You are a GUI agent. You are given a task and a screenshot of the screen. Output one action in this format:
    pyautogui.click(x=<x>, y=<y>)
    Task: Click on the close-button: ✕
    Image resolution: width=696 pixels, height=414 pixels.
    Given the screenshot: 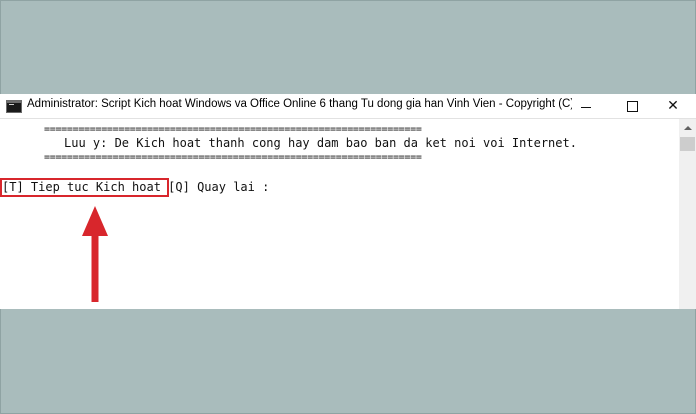 What is the action you would take?
    pyautogui.click(x=673, y=106)
    